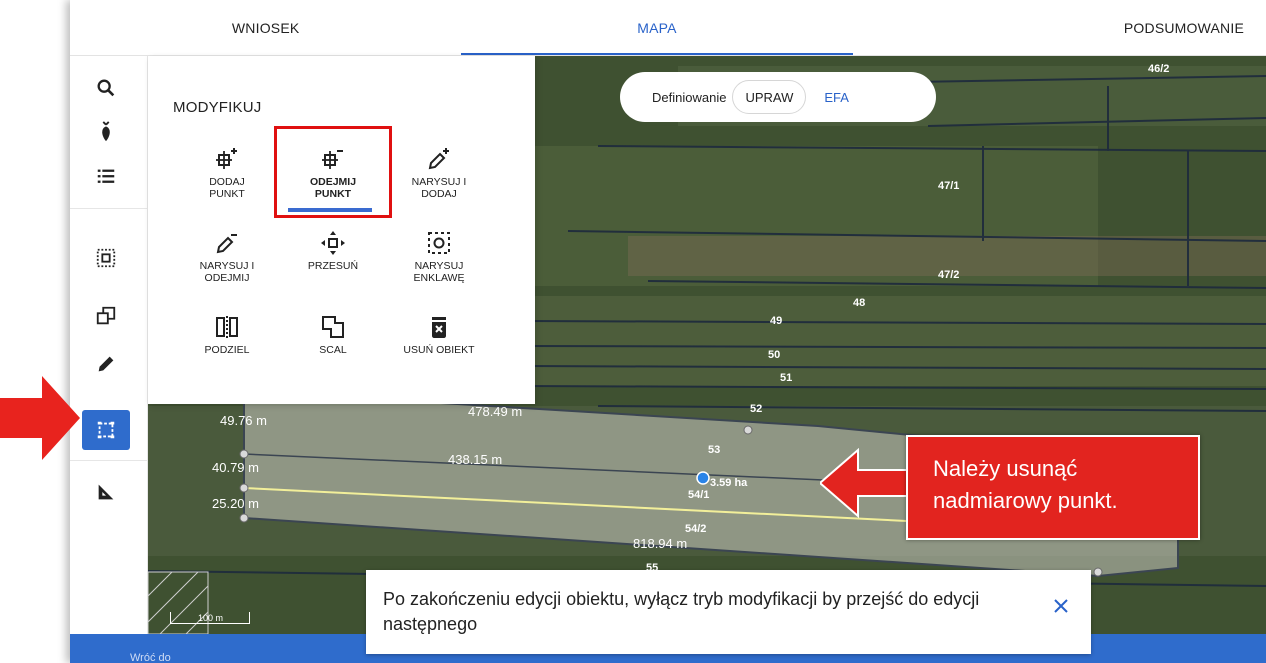 This screenshot has height=663, width=1266. What do you see at coordinates (1025, 500) in the screenshot?
I see `callout-line: nadmiarowy punkt.` at bounding box center [1025, 500].